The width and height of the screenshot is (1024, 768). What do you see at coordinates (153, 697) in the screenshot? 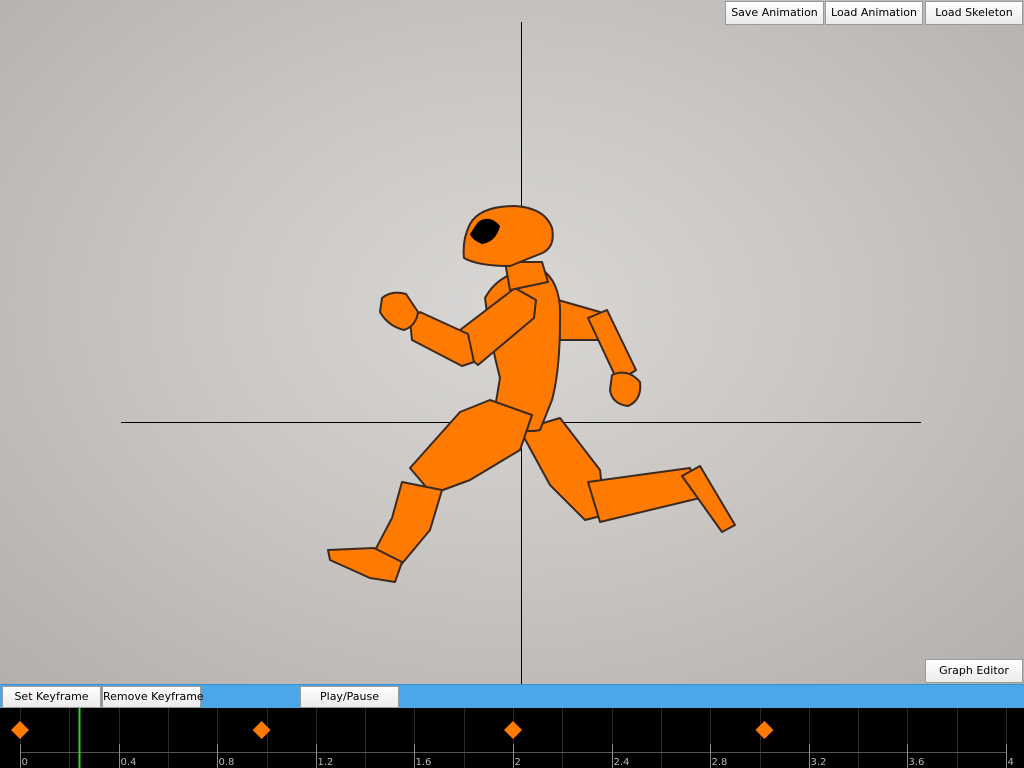
I see `remove-keyframe-button: Remove Keyframe` at bounding box center [153, 697].